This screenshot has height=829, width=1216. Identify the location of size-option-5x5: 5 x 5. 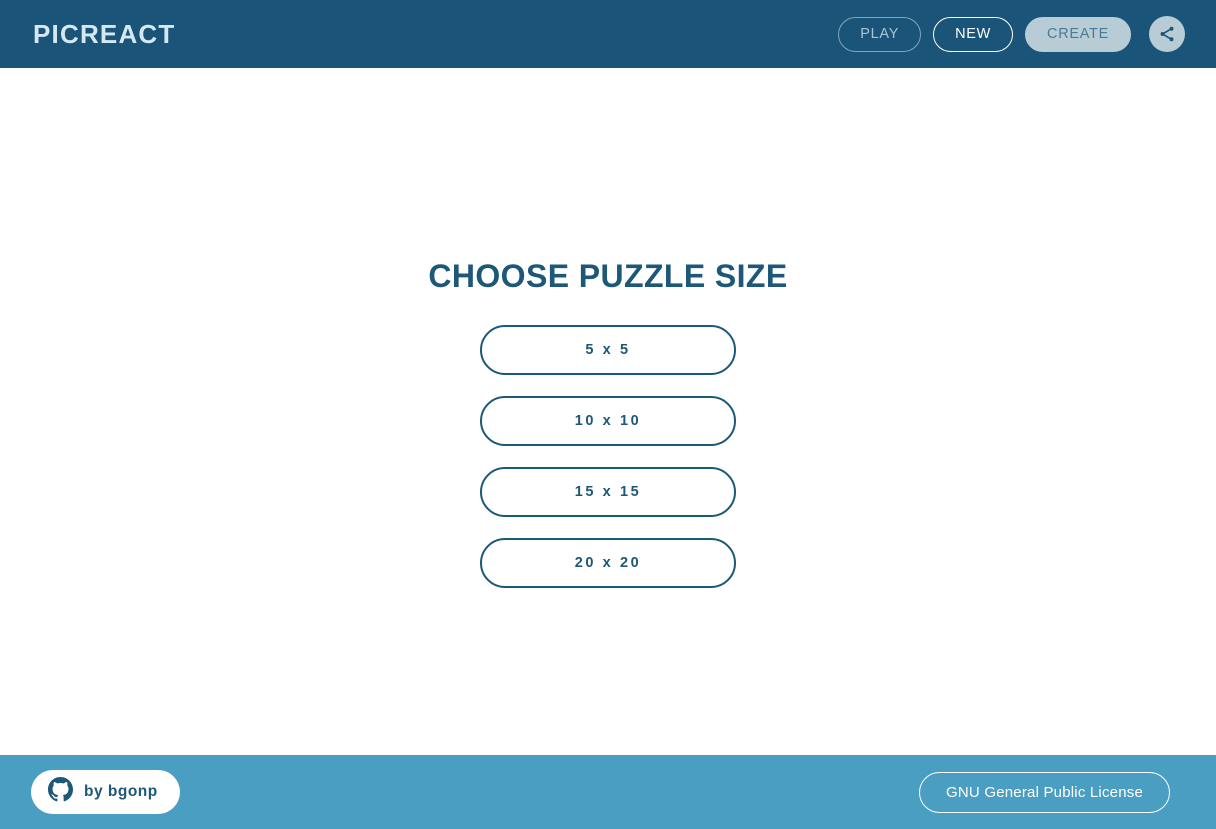
(608, 350).